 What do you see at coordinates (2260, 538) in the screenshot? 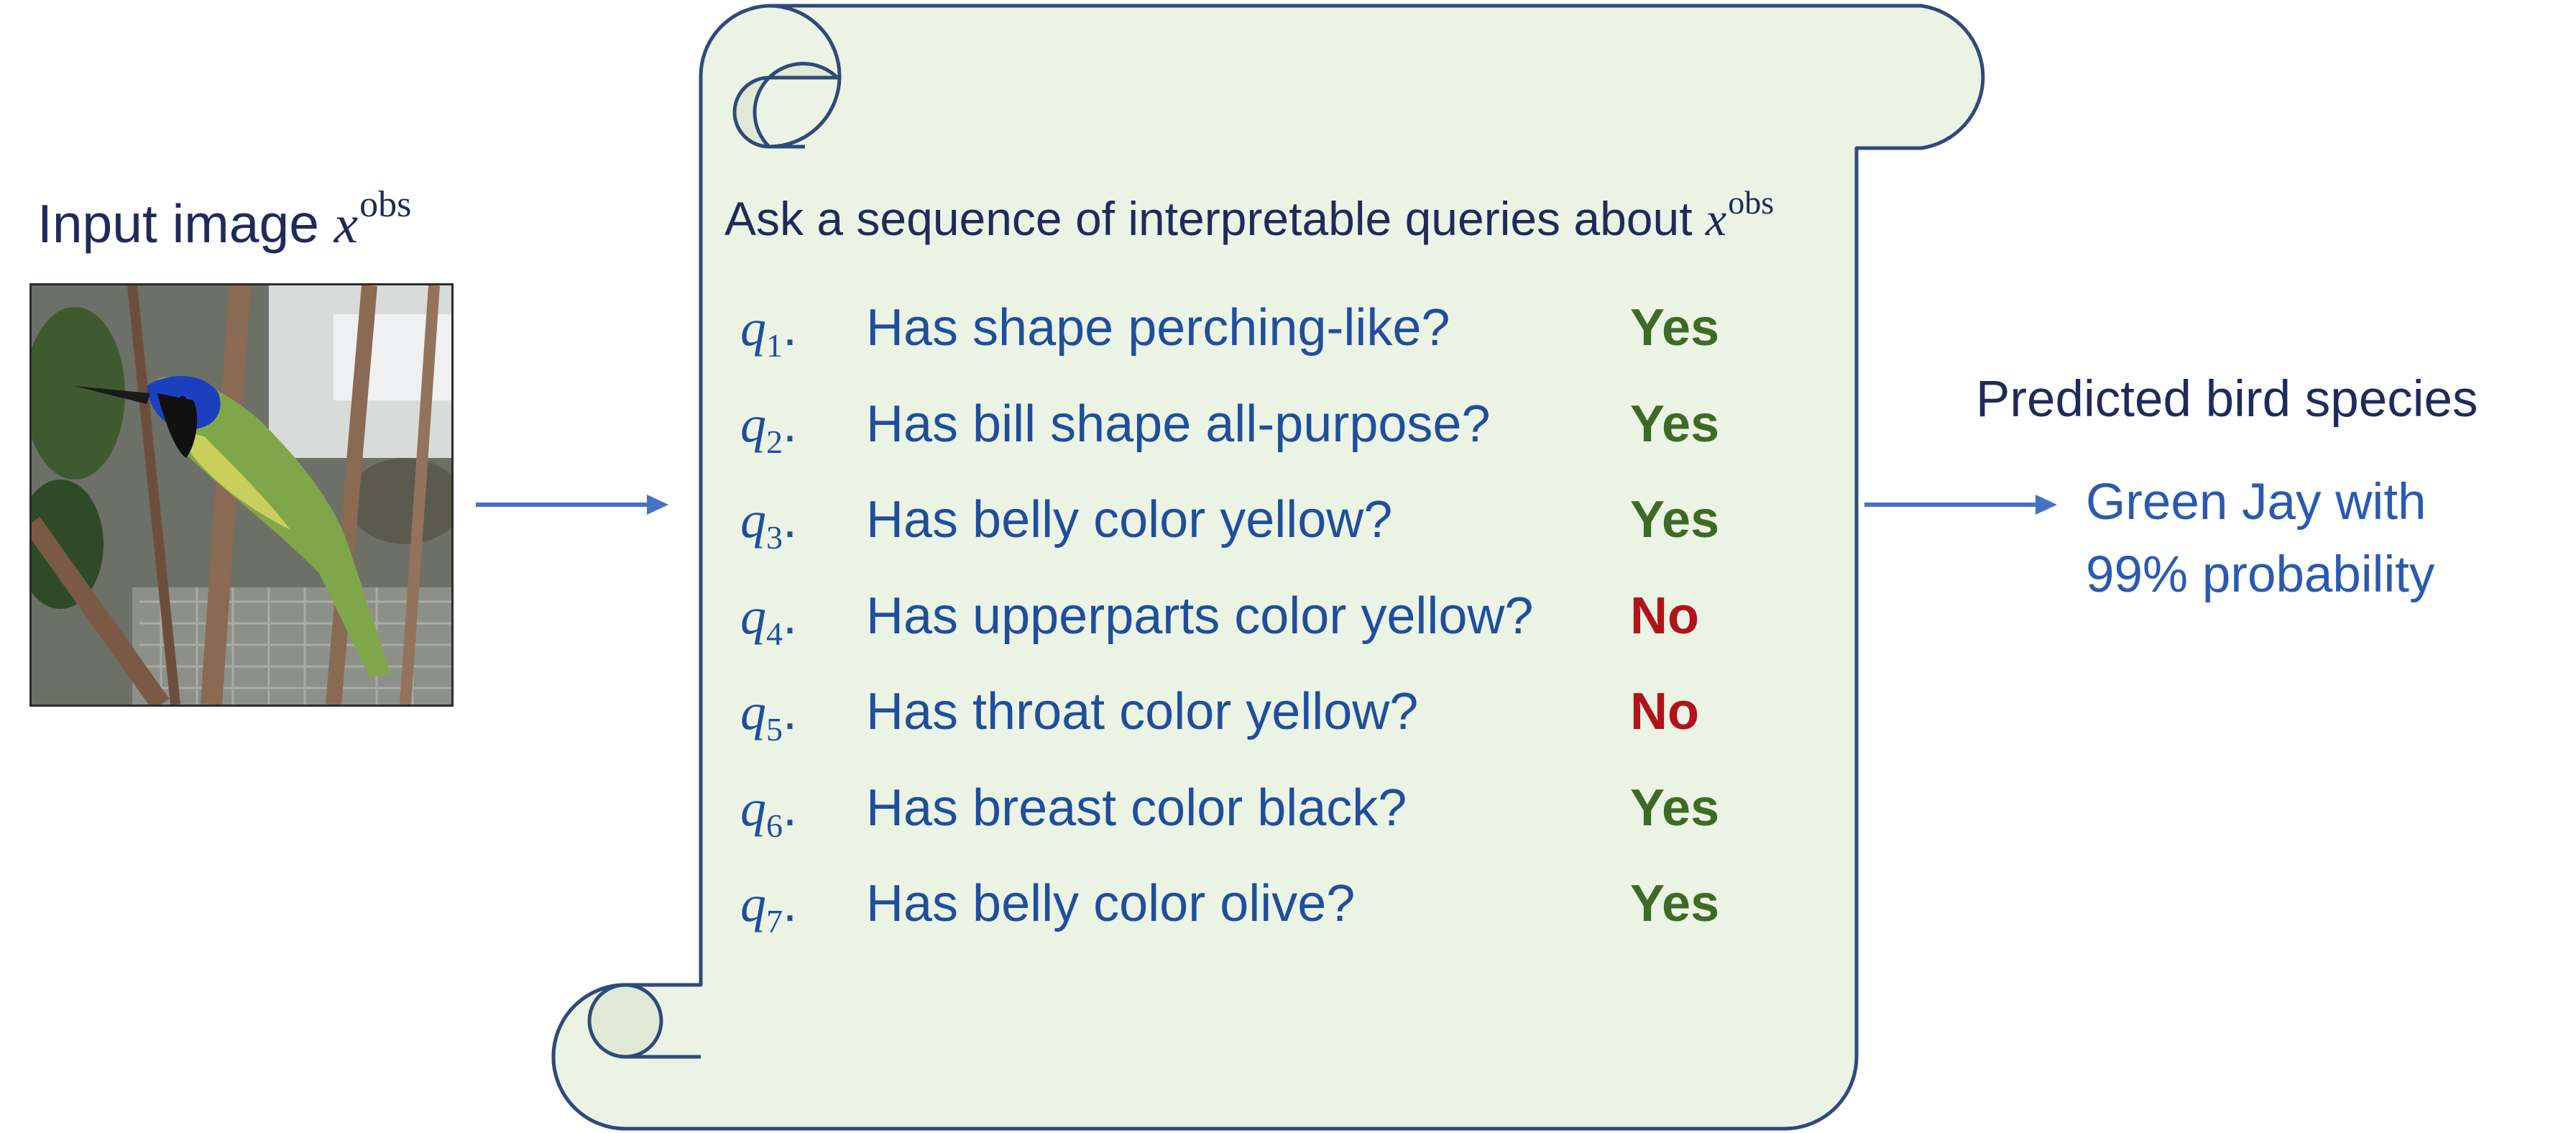
I see `prediction-result: Green Jay with 99% probability` at bounding box center [2260, 538].